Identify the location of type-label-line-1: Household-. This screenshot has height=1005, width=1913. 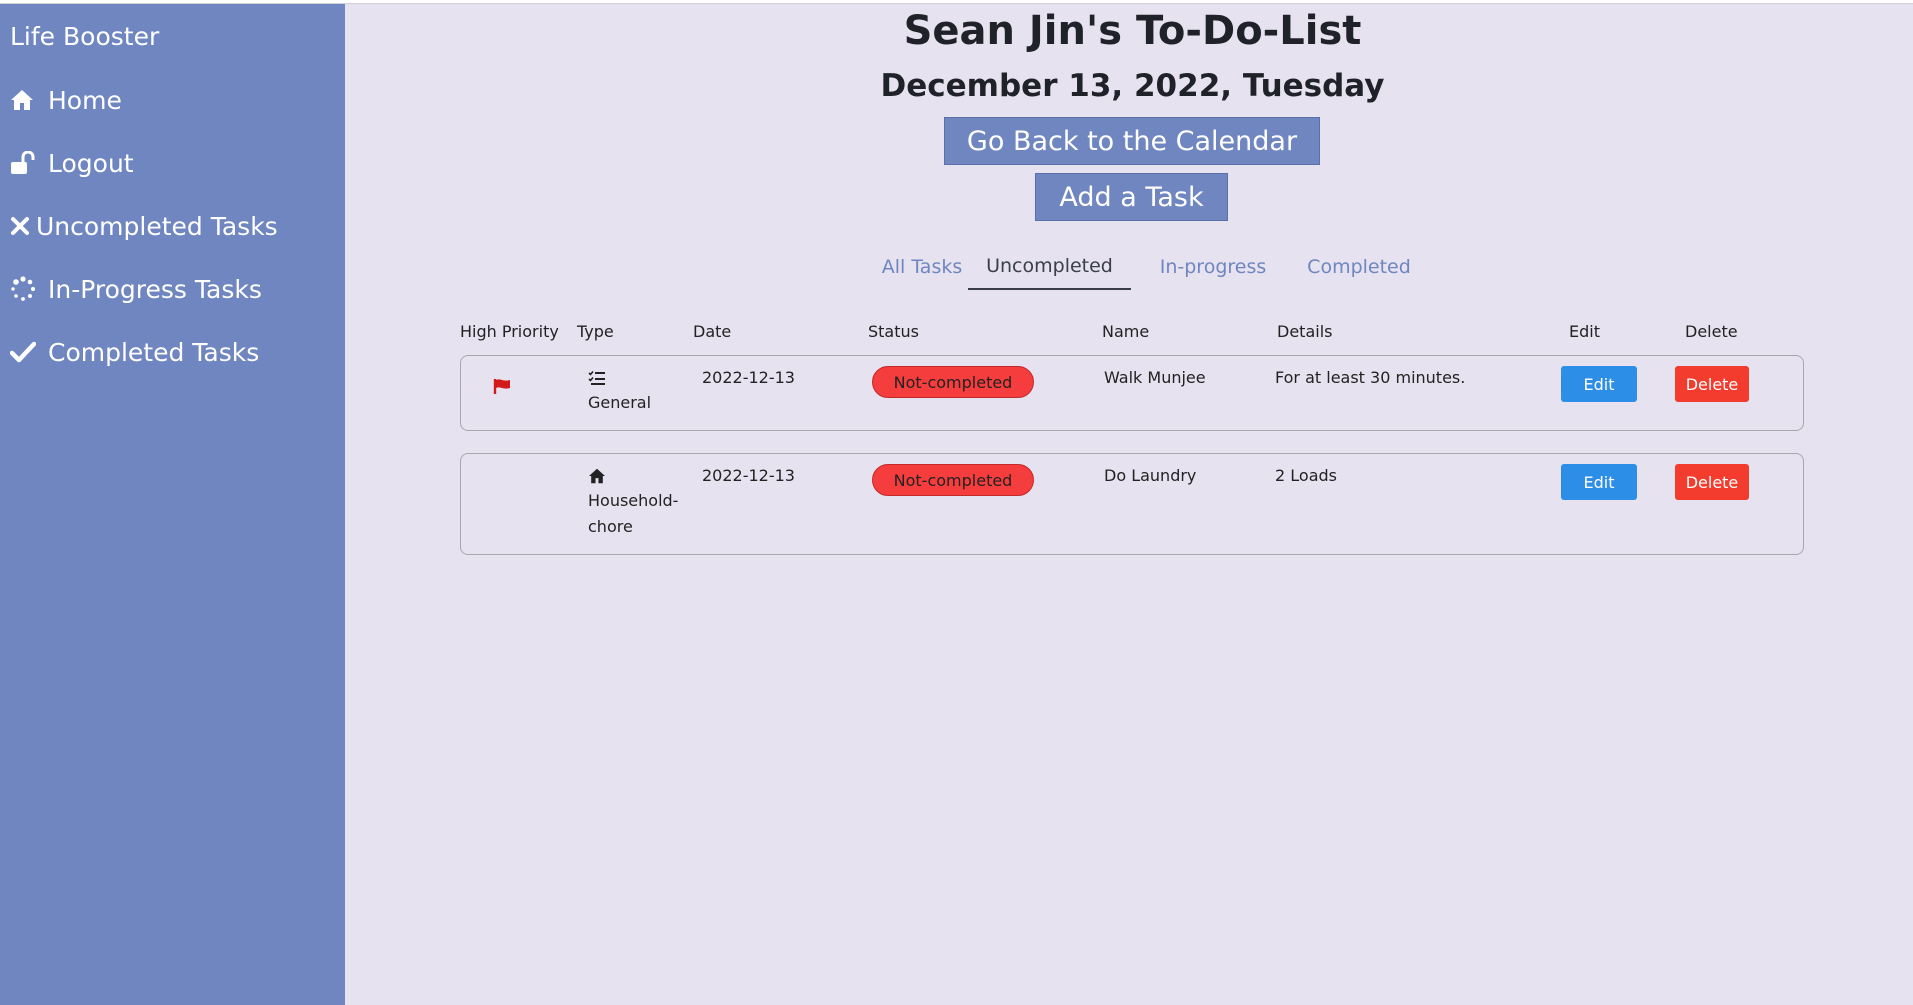
(633, 500).